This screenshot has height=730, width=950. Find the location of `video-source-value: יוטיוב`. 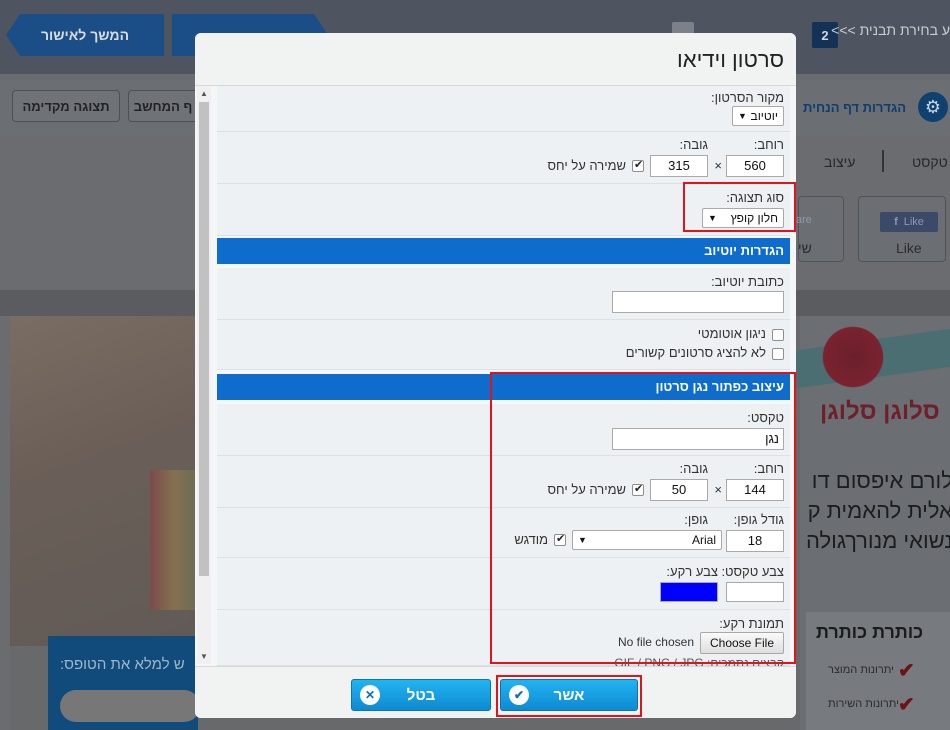

video-source-value: יוטיוב is located at coordinates (764, 116).